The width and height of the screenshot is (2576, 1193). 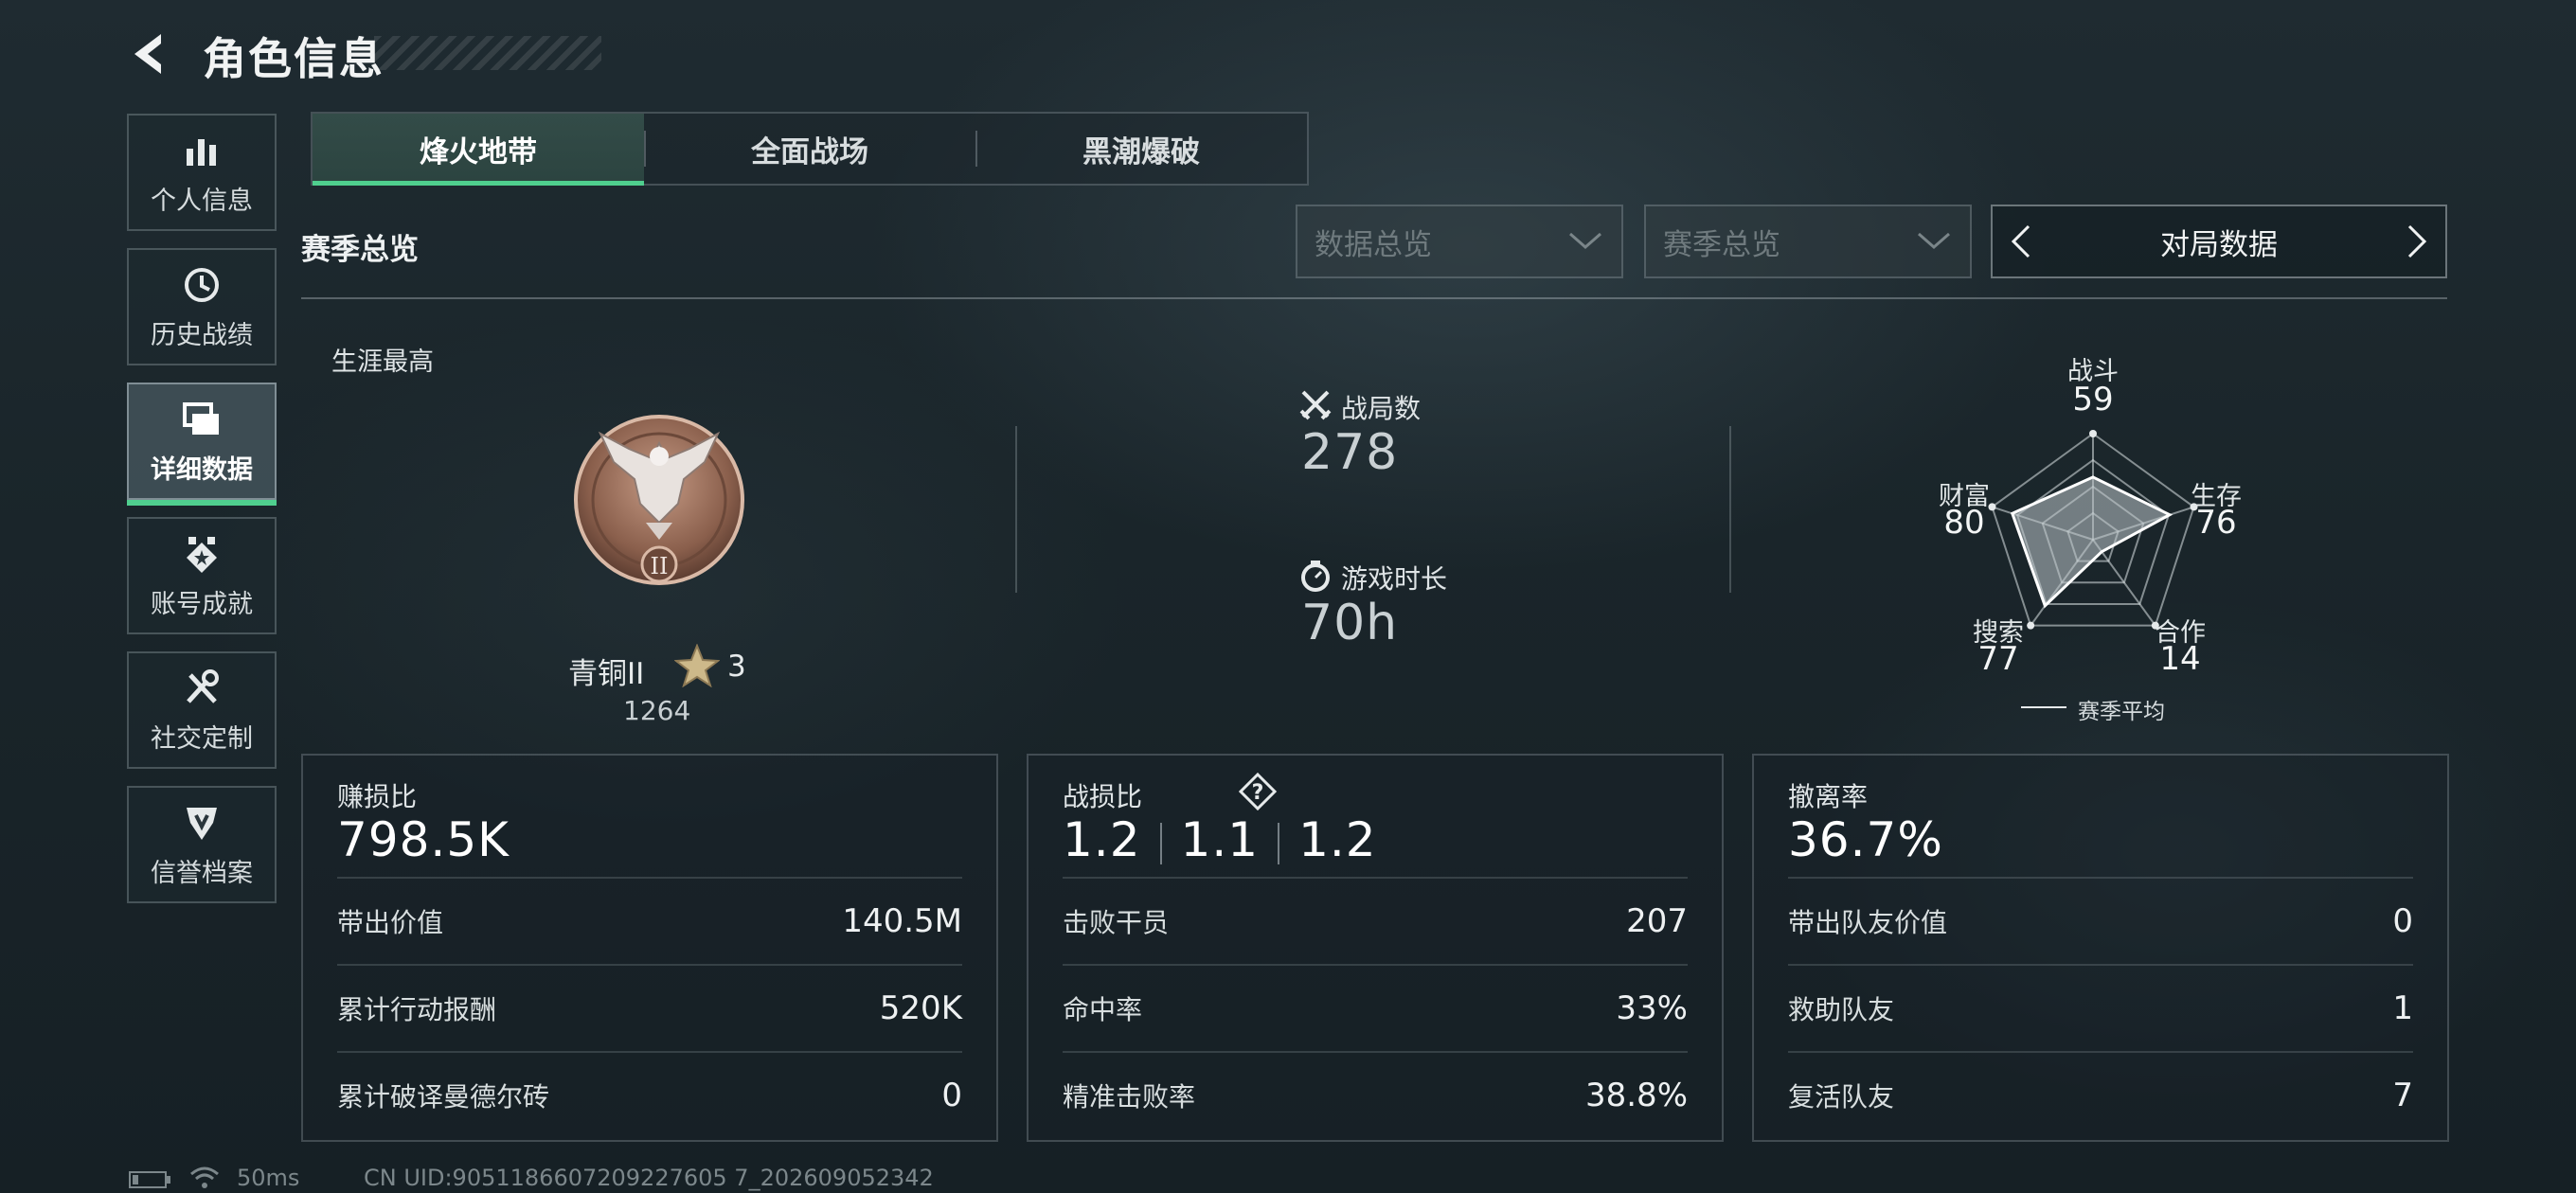 I want to click on sidebar-item-achievements: 账号成就, so click(x=202, y=575).